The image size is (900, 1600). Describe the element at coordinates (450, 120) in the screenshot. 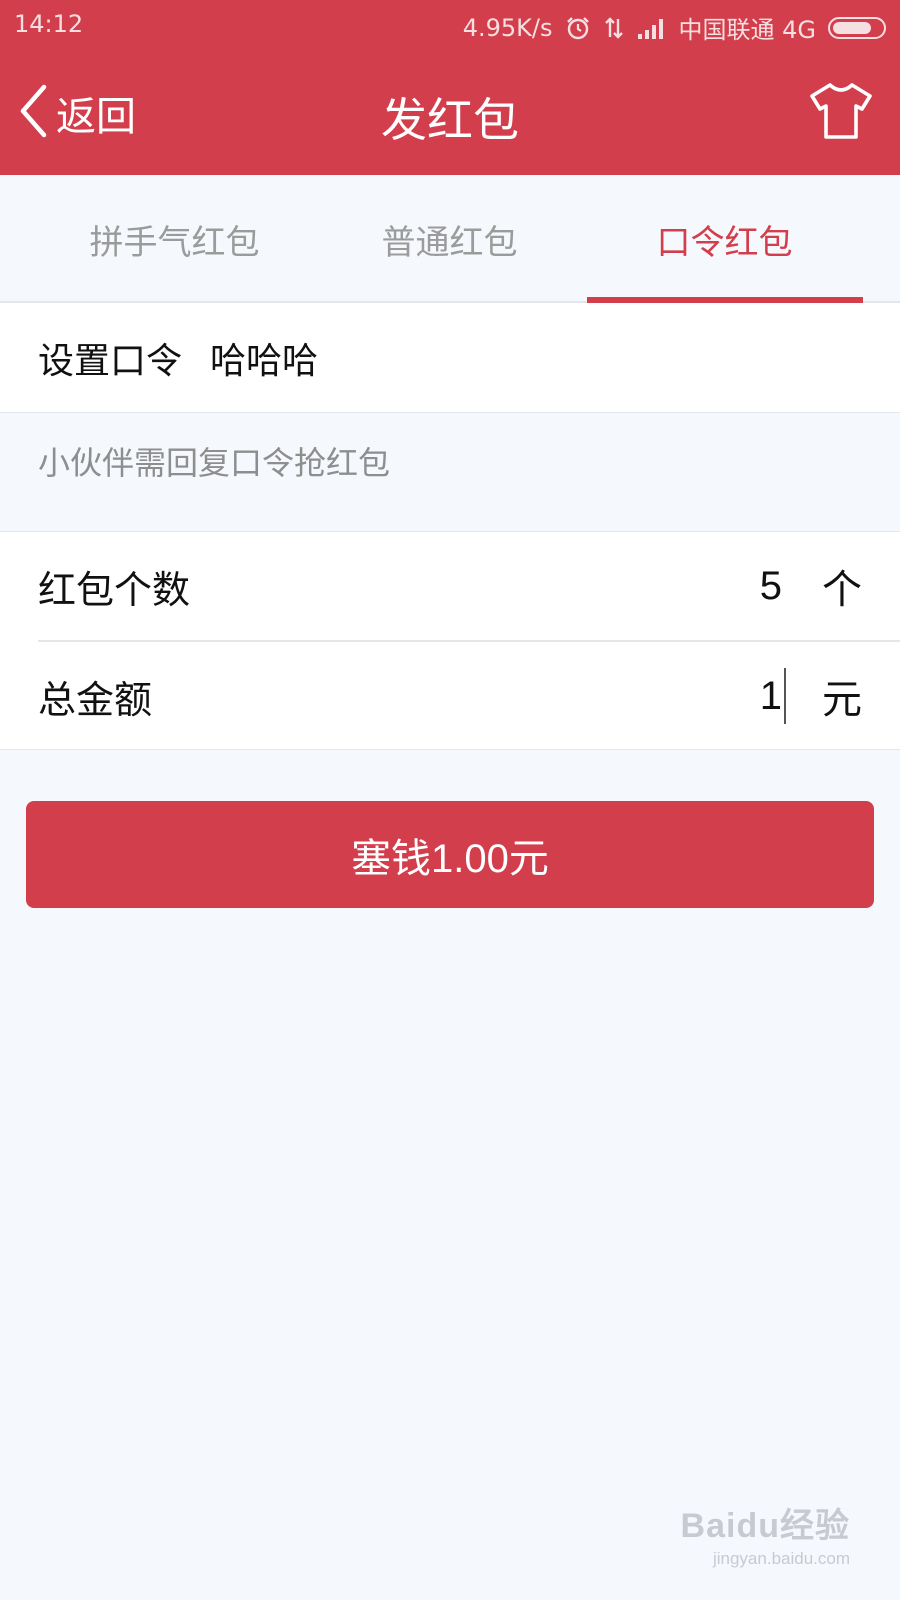

I see `page-title: 发红包` at that location.